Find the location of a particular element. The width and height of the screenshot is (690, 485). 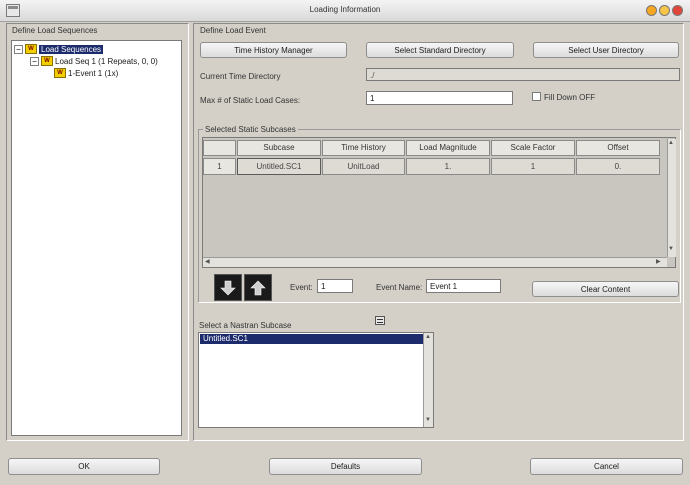

arrow-up-icon is located at coordinates (258, 287).